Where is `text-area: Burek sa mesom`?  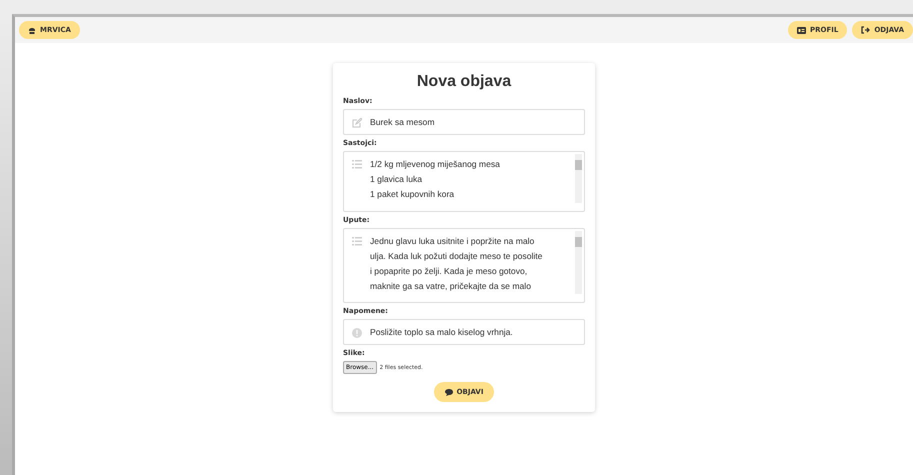 text-area: Burek sa mesom is located at coordinates (464, 122).